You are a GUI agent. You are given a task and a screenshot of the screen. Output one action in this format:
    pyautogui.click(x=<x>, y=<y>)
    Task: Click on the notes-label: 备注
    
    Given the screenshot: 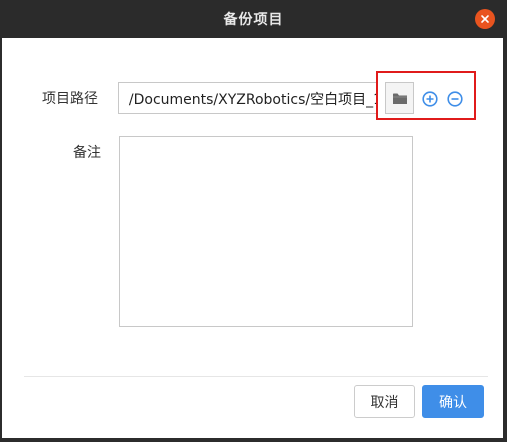 What is the action you would take?
    pyautogui.click(x=87, y=153)
    